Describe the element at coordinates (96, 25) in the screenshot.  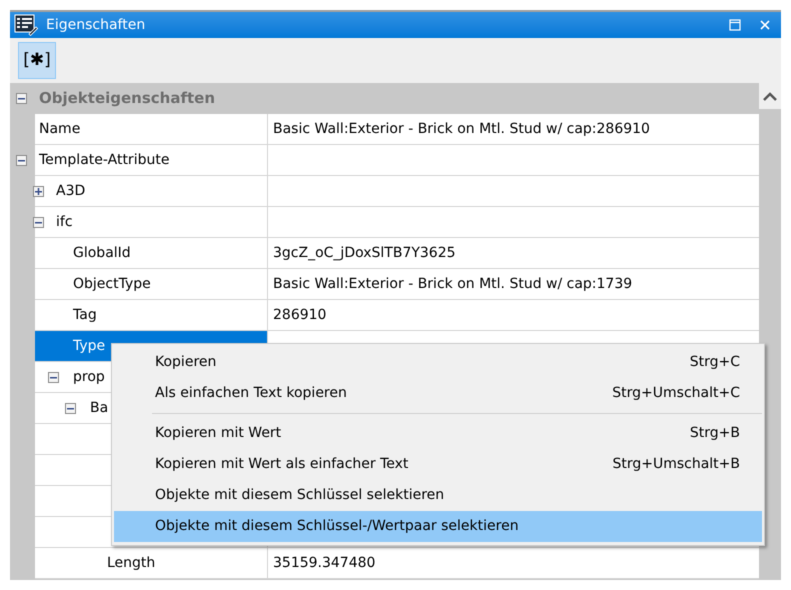
I see `window-title: Eigenschaften` at that location.